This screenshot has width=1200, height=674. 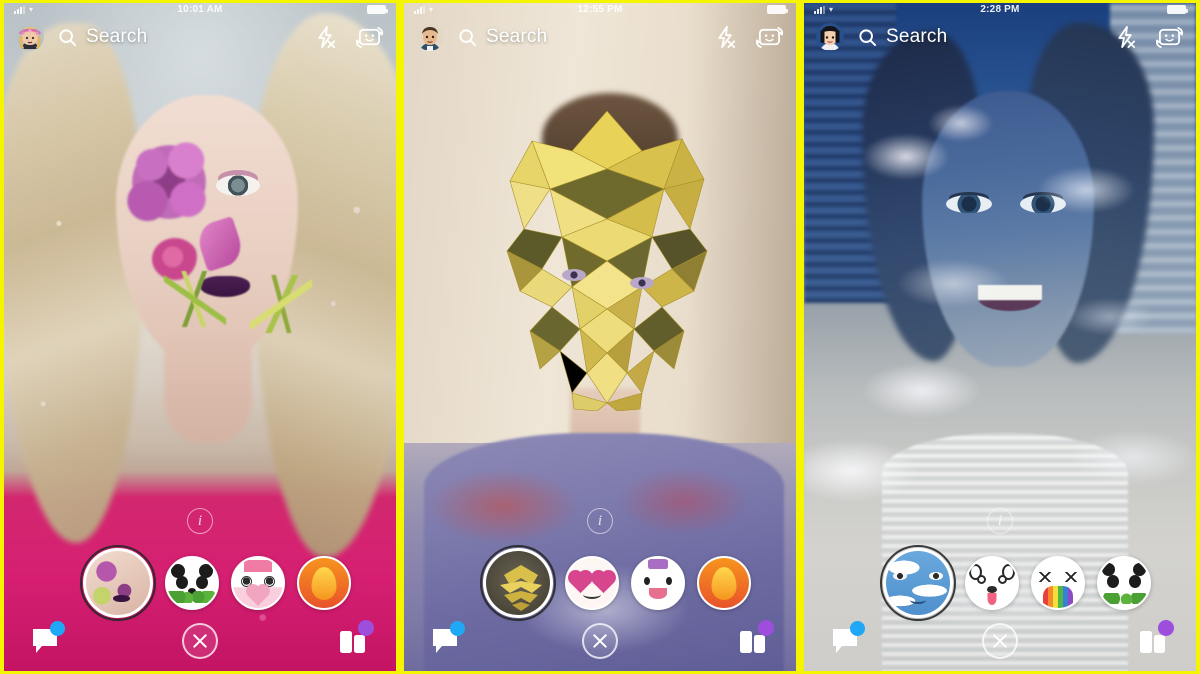 I want to click on lens-item-rainbow-vomit, so click(x=1058, y=583).